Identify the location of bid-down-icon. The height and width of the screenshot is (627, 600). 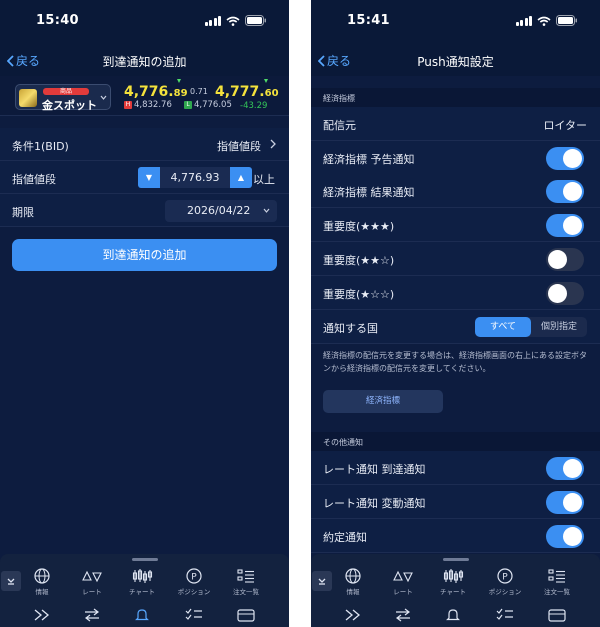
(179, 81).